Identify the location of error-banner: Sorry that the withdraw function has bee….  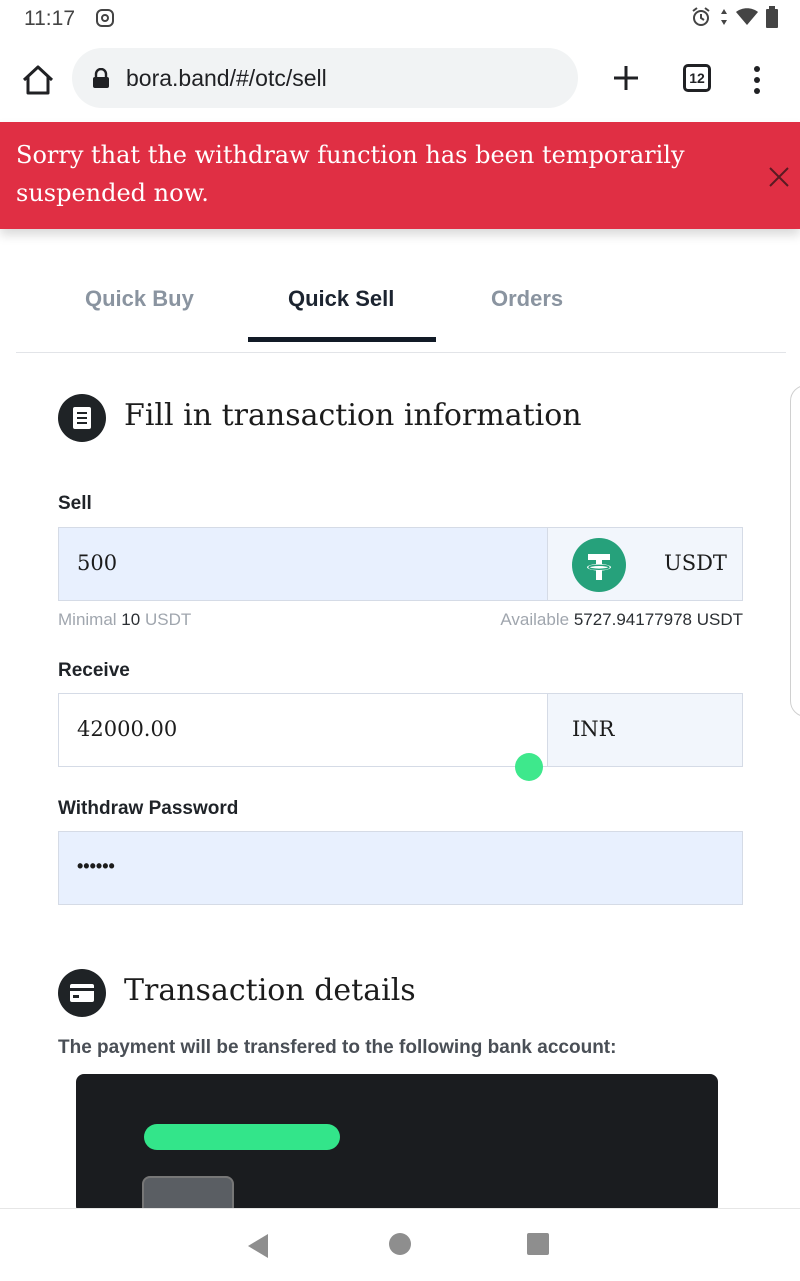
(400, 175).